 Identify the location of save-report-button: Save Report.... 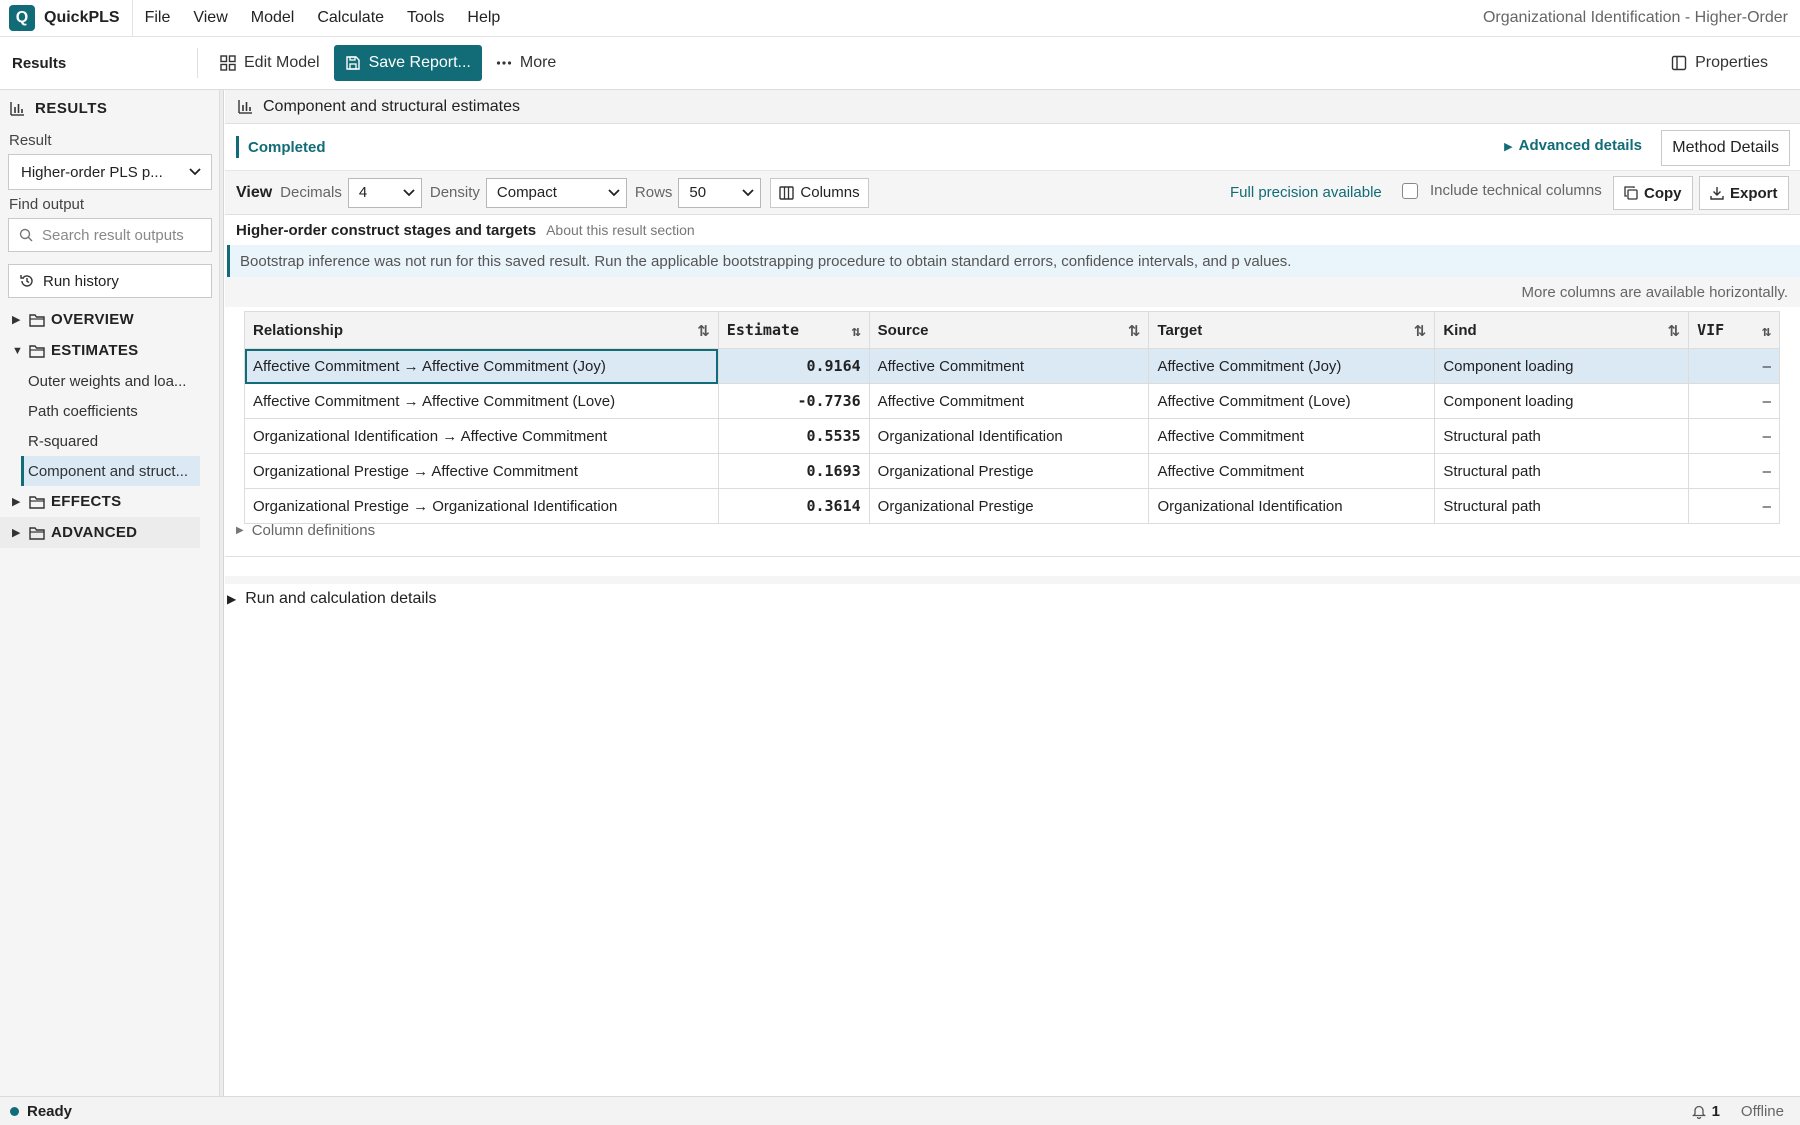
(407, 63).